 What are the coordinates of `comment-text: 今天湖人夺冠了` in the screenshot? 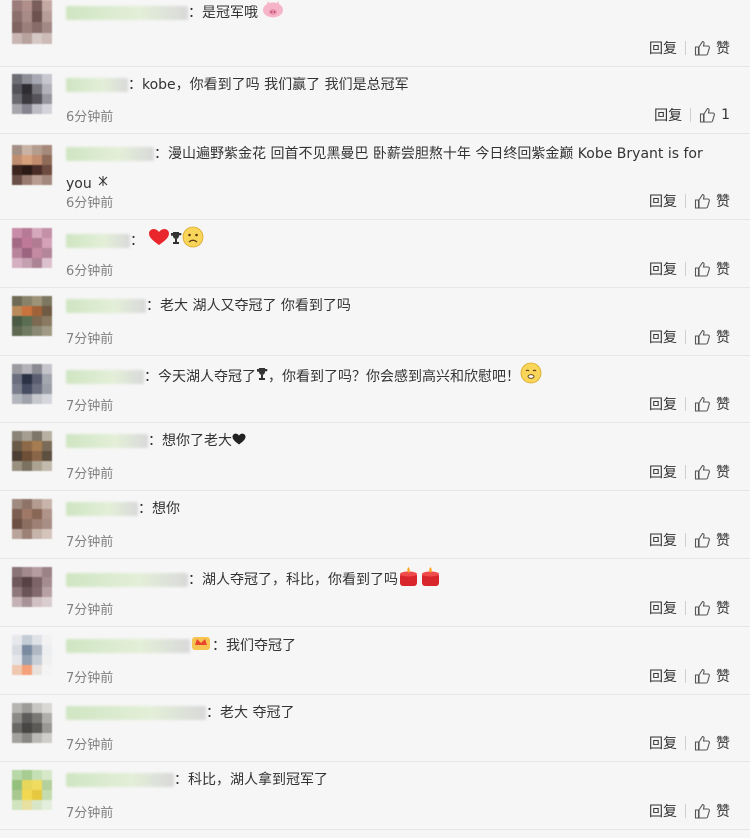 It's located at (207, 376).